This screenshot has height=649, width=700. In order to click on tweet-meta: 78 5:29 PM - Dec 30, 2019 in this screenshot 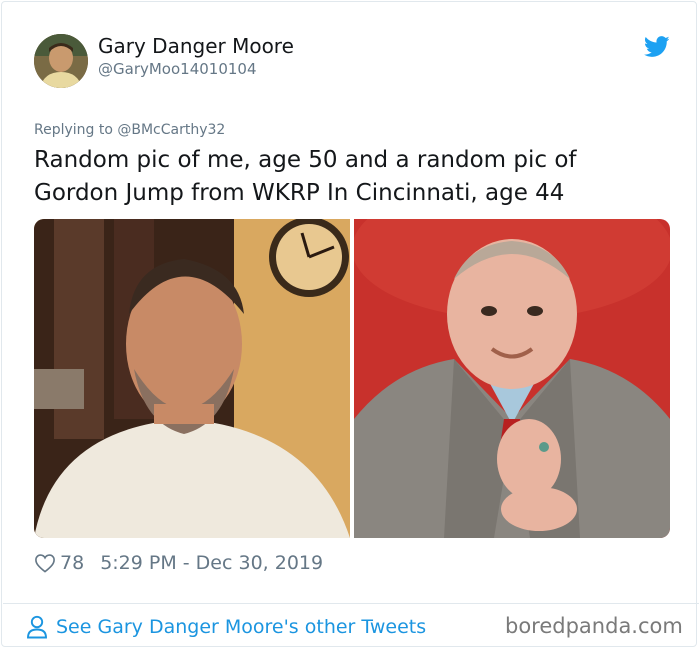, I will do `click(178, 563)`.